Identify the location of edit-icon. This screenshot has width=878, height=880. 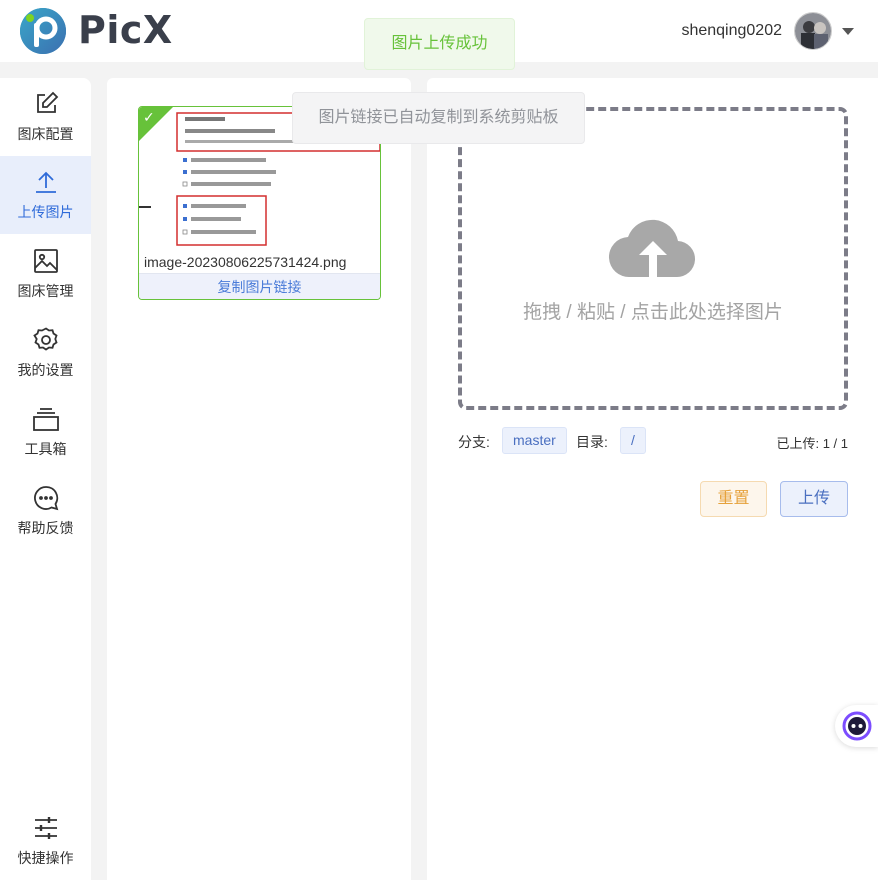
(47, 102).